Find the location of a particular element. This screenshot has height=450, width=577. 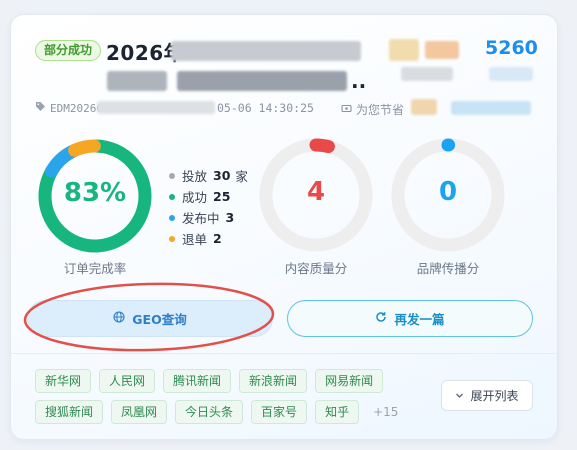

title-ellipsis: .. is located at coordinates (359, 81).